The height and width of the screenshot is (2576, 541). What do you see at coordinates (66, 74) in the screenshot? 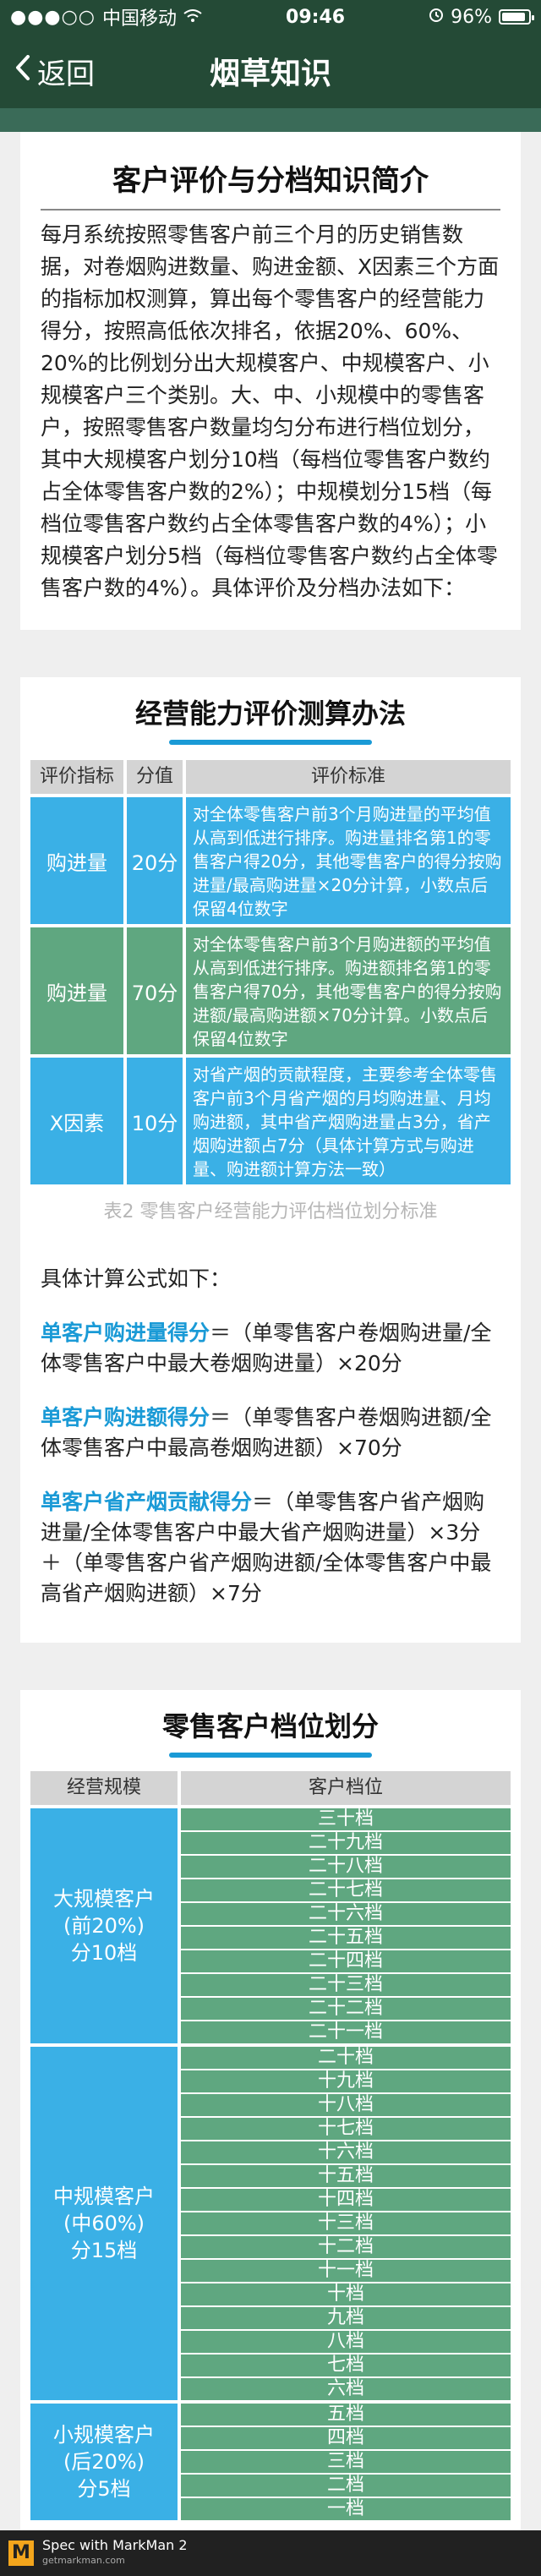
I see `back-label: 返回` at bounding box center [66, 74].